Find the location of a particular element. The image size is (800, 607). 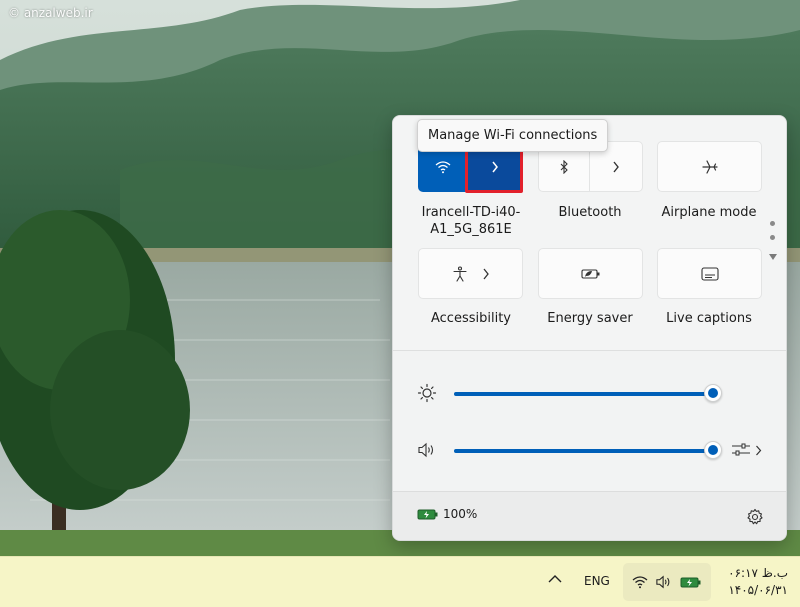

captions-icon is located at coordinates (709, 273).